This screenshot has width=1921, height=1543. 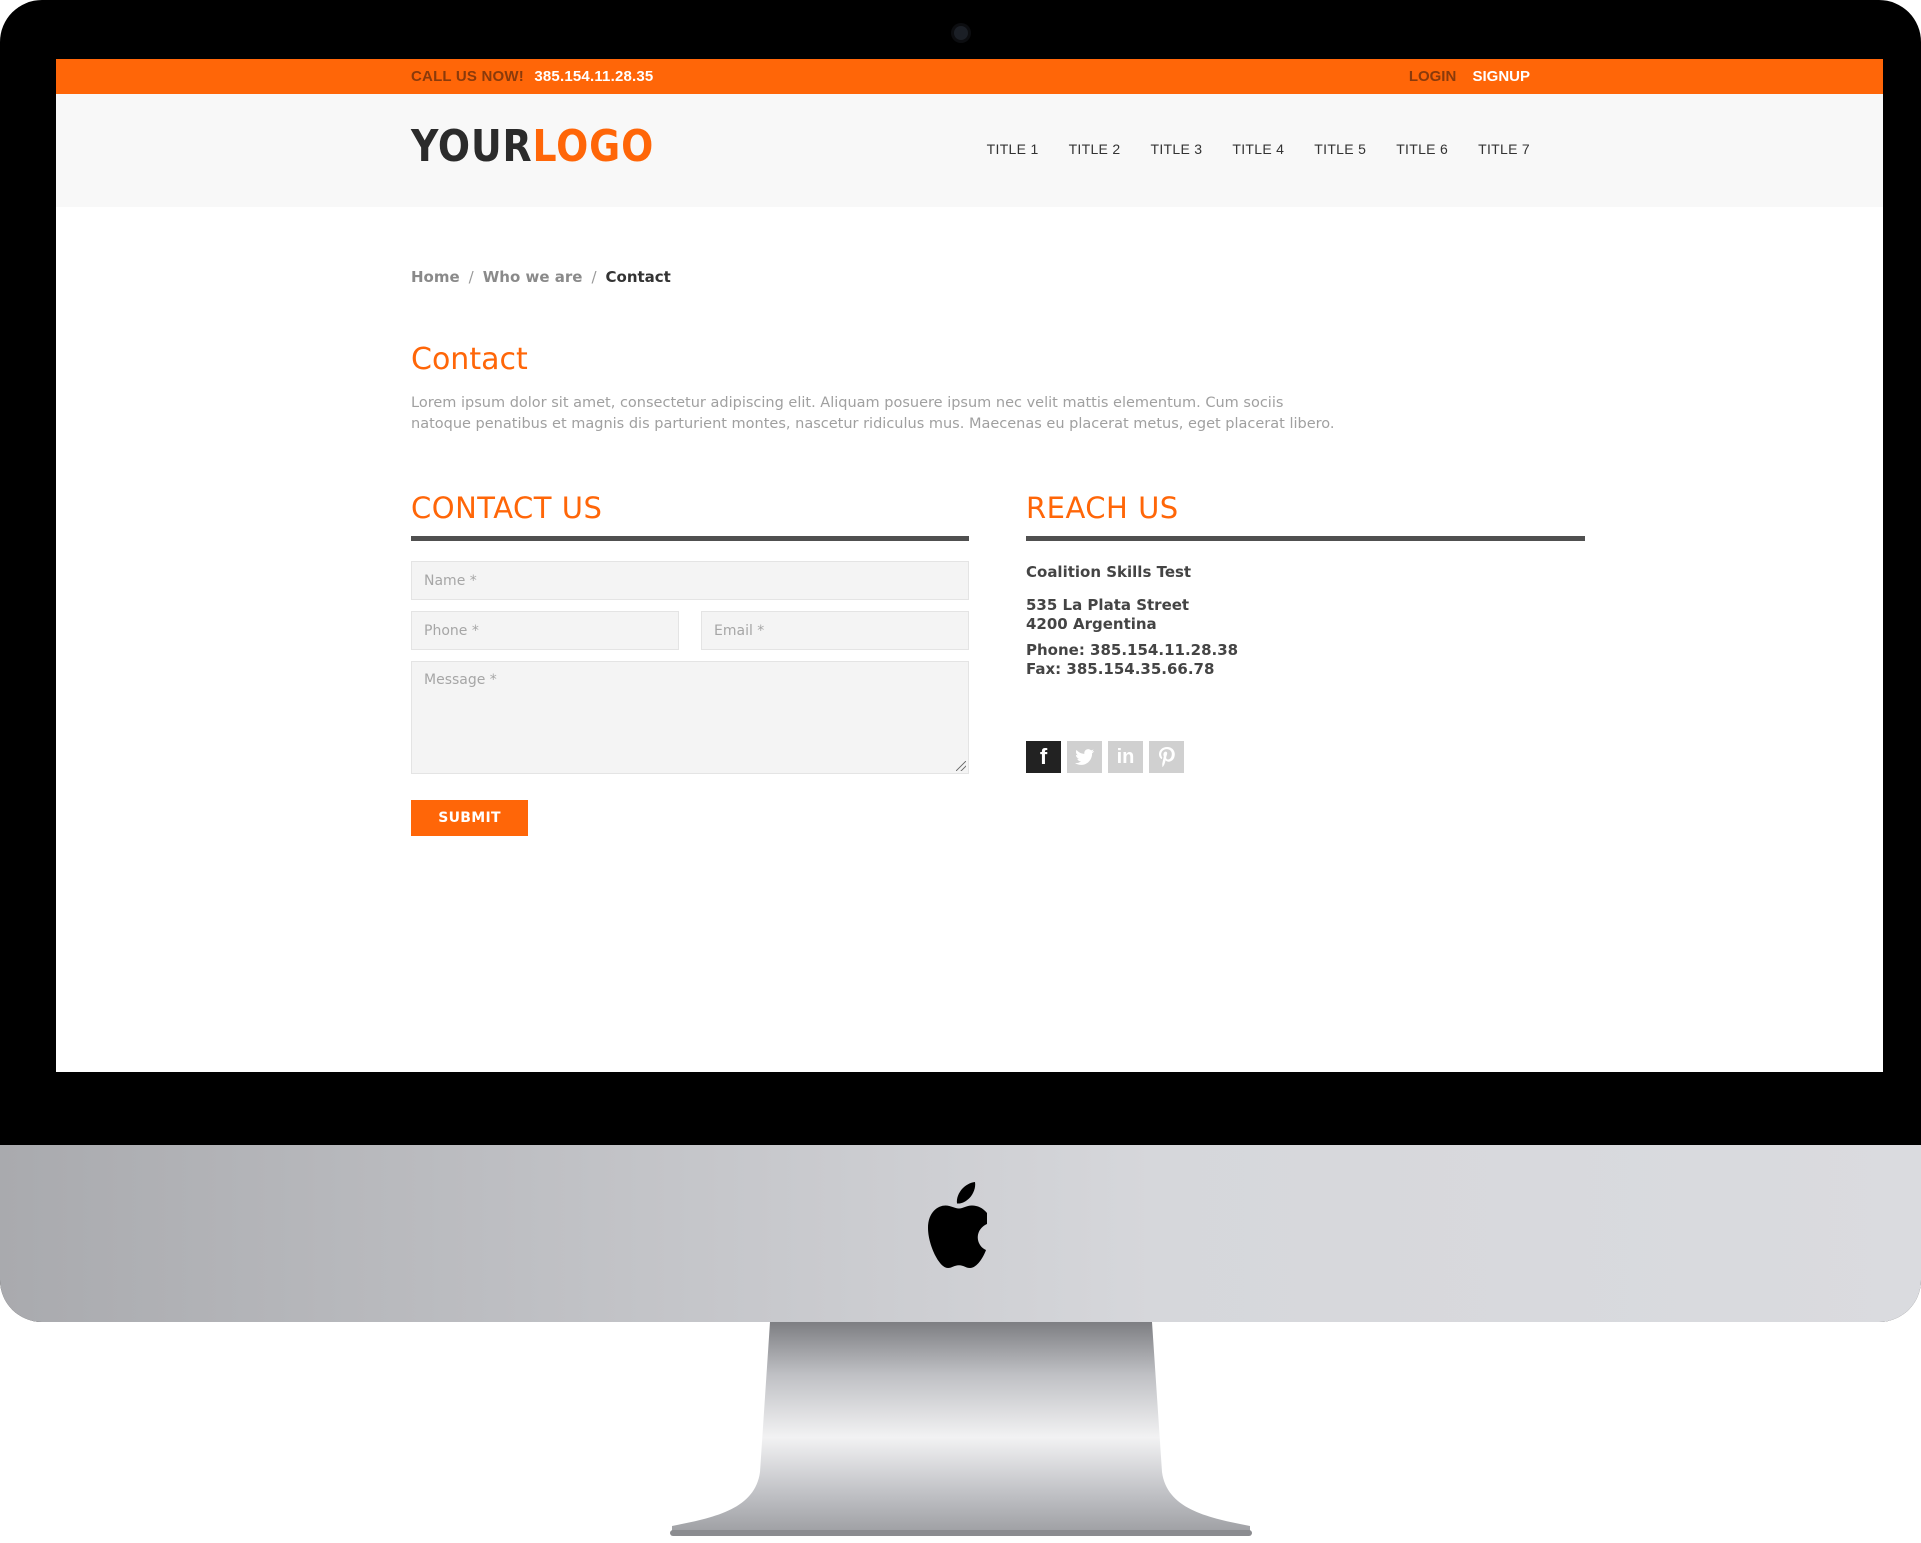 What do you see at coordinates (1340, 149) in the screenshot?
I see `nav-item-title-5: TITLE 5` at bounding box center [1340, 149].